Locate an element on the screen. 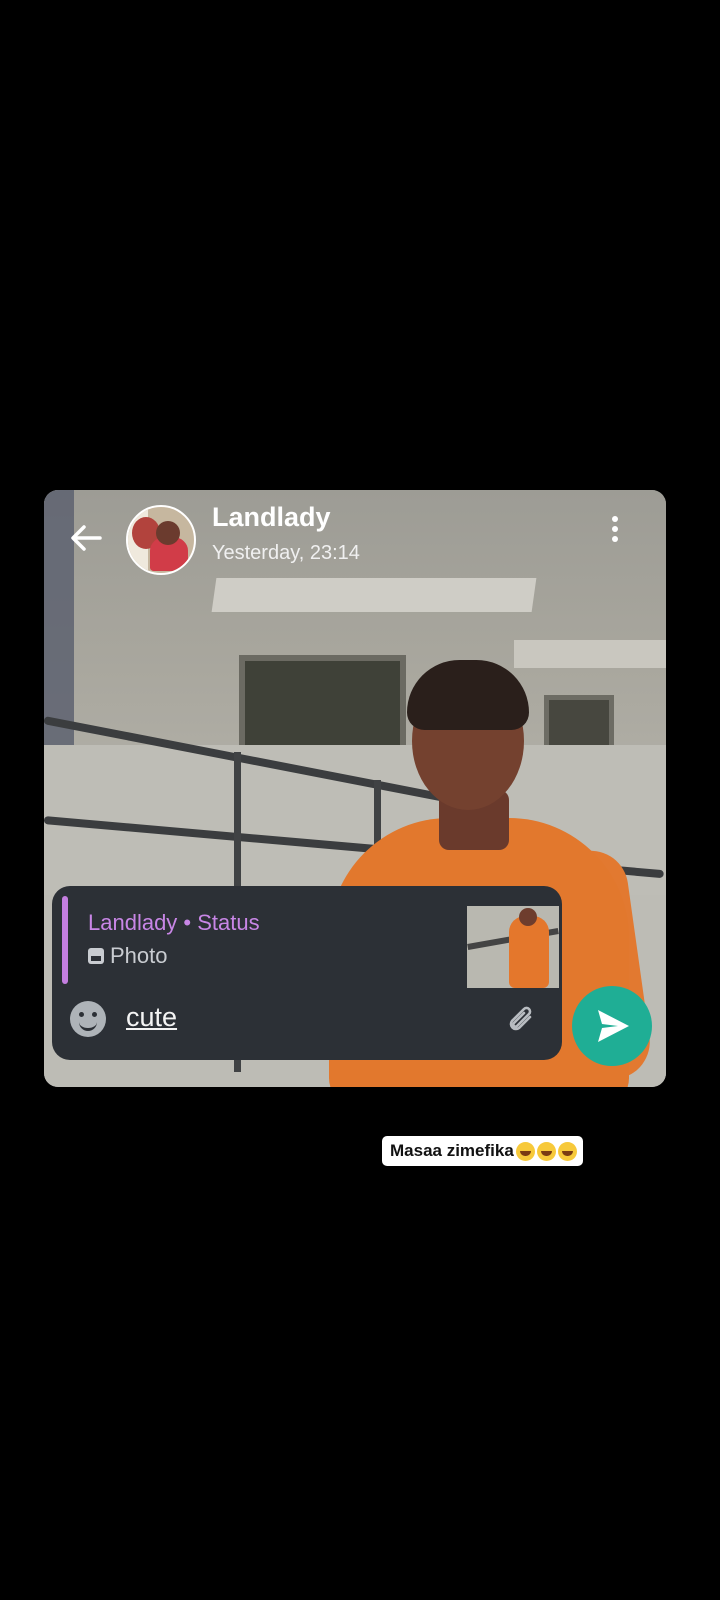 This screenshot has height=1600, width=720. send-icon is located at coordinates (613, 1026).